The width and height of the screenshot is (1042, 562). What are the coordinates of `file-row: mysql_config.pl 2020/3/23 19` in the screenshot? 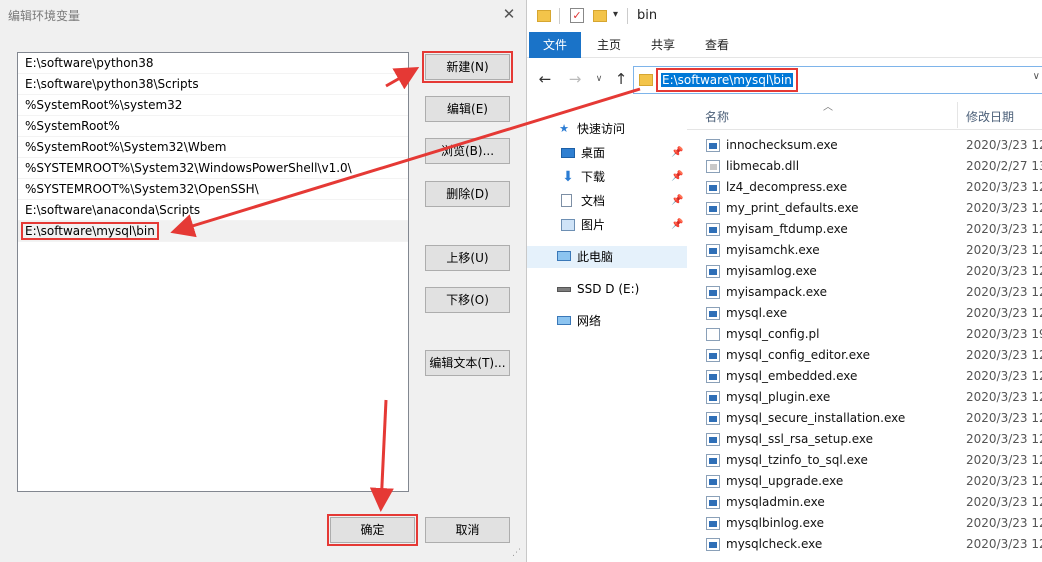 It's located at (864, 334).